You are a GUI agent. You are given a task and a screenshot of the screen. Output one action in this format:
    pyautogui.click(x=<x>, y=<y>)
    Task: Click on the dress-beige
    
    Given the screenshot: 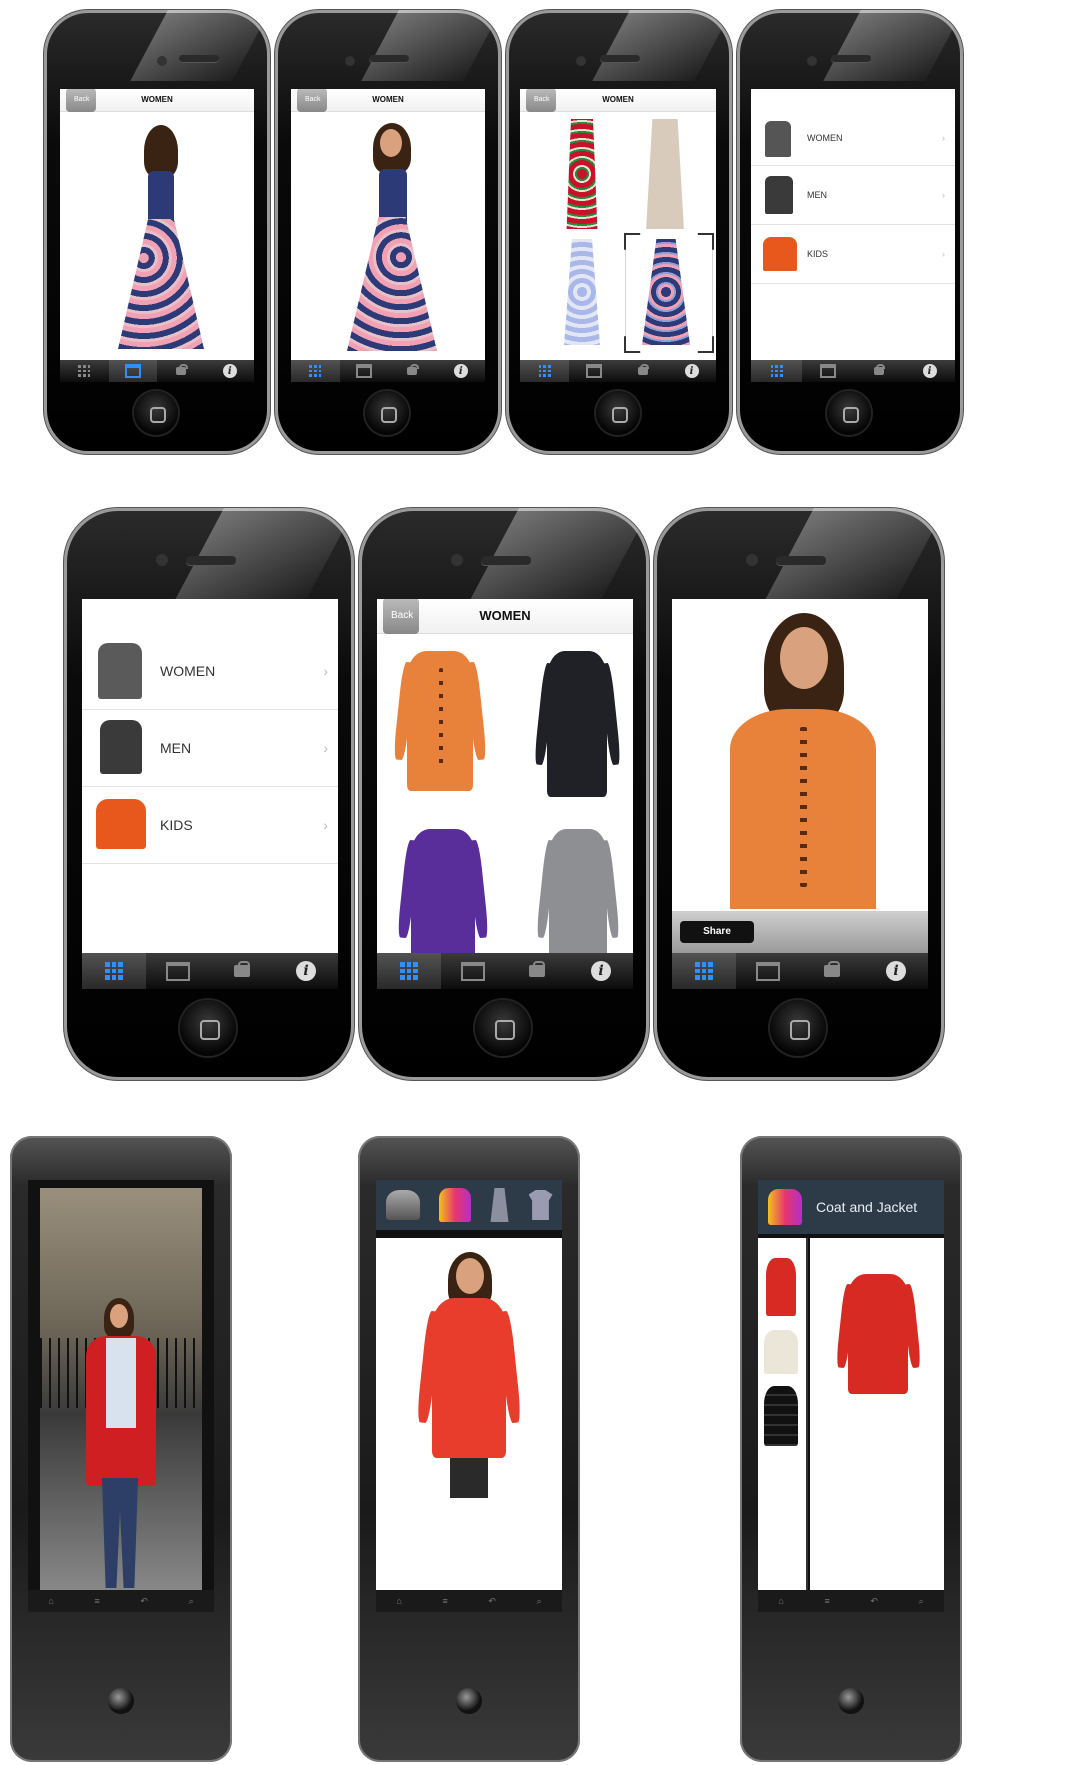 What is the action you would take?
    pyautogui.click(x=665, y=174)
    